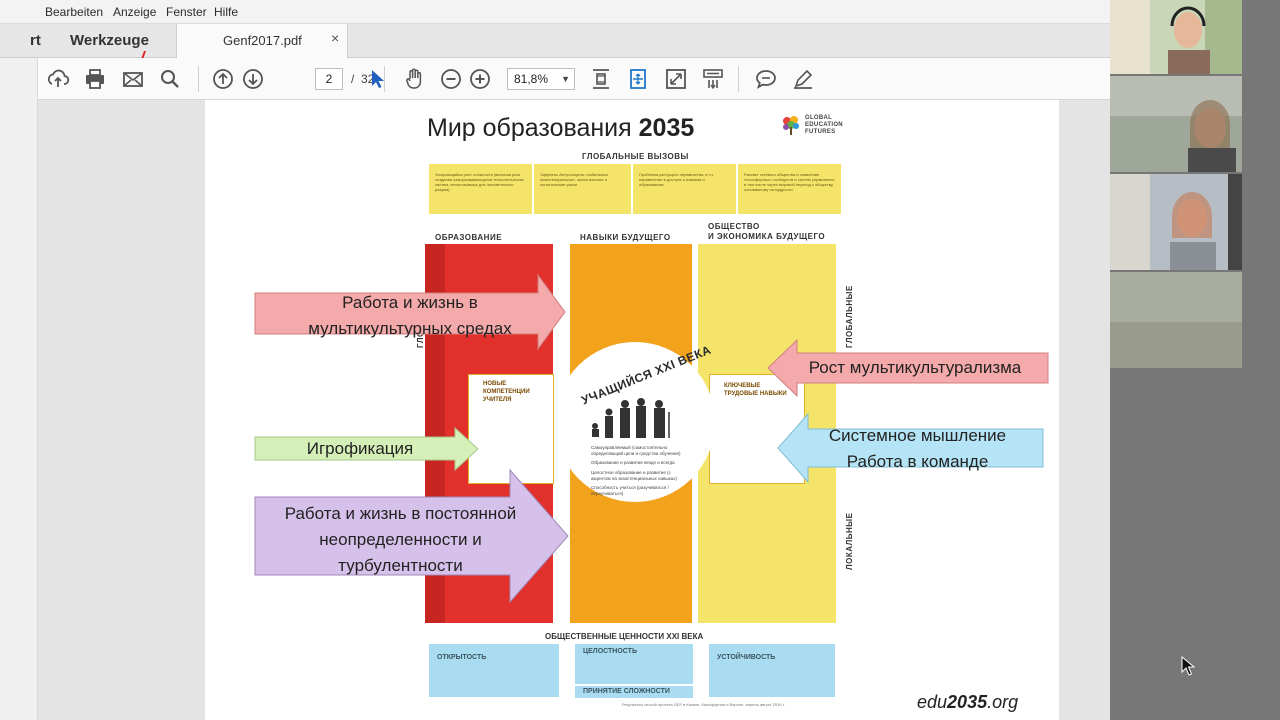  I want to click on fullscreen-icon, so click(676, 79).